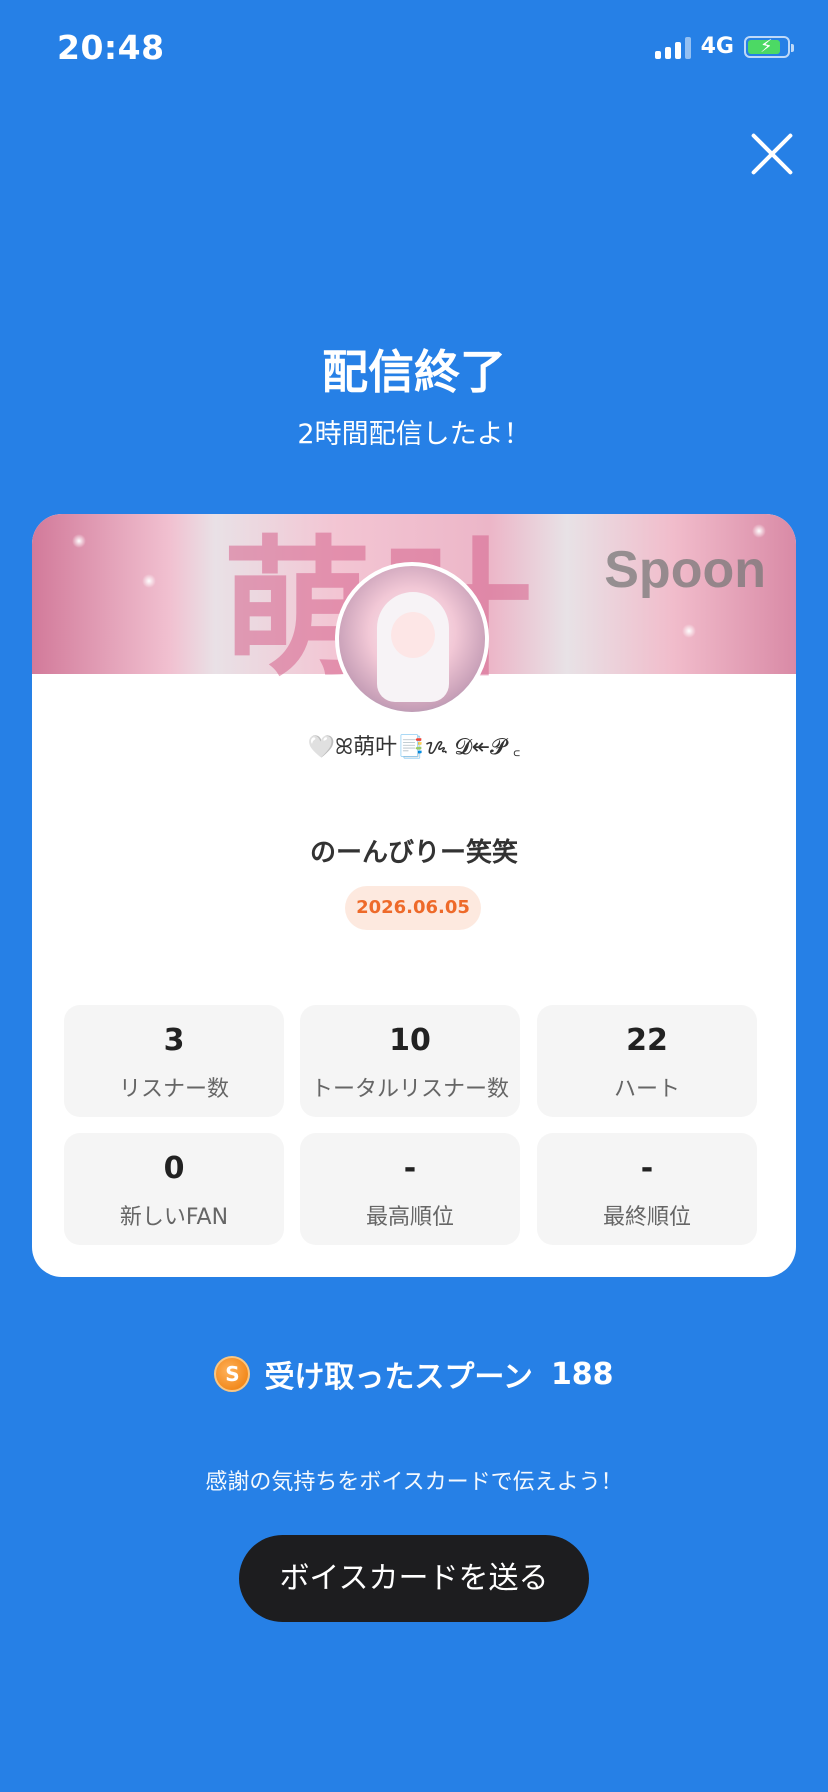 The height and width of the screenshot is (1792, 828). I want to click on broadcast-duration: 2時間配信したよ！, so click(414, 434).